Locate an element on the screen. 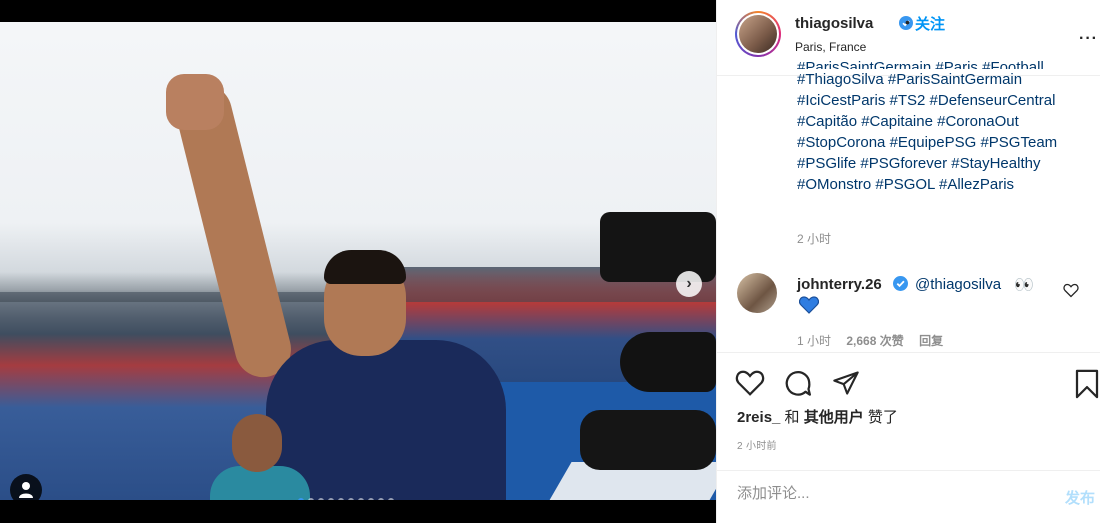 The image size is (1100, 523). comment-eyes-emoji: 👀 is located at coordinates (1024, 285).